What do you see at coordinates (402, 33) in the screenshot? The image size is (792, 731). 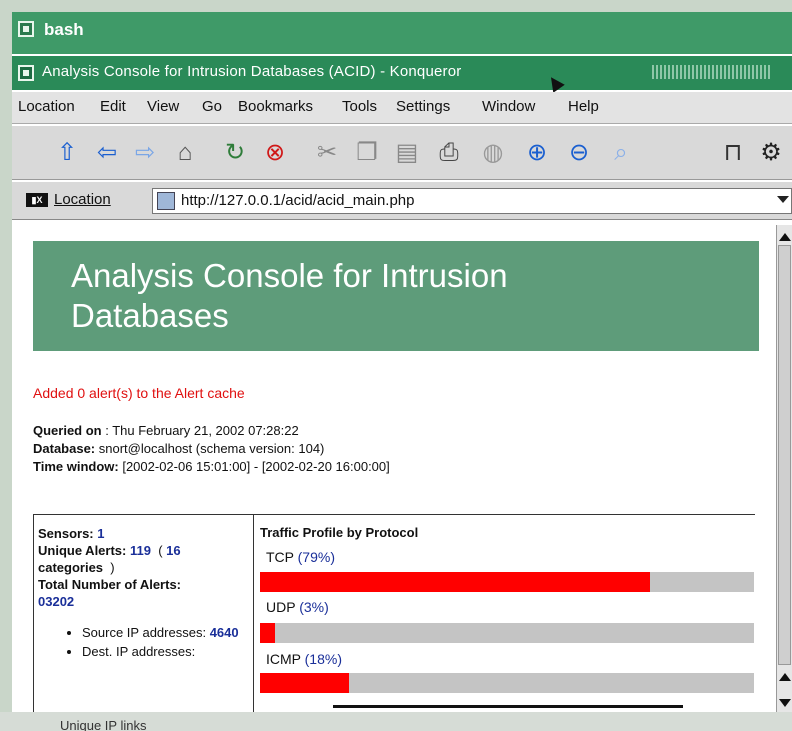 I see `bash-title-bar: bash` at bounding box center [402, 33].